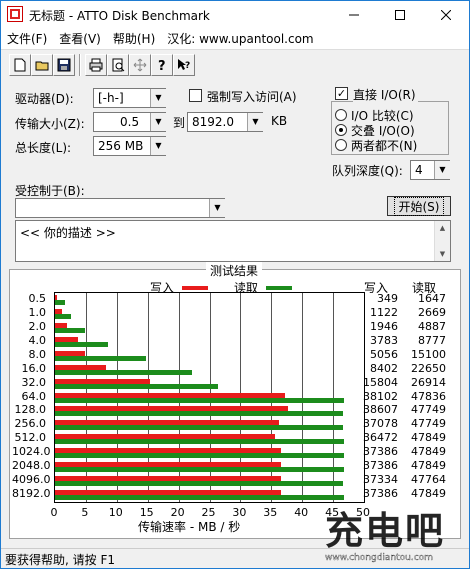 This screenshot has height=569, width=470. Describe the element at coordinates (385, 531) in the screenshot. I see `svg-text: 充电吧` at that location.